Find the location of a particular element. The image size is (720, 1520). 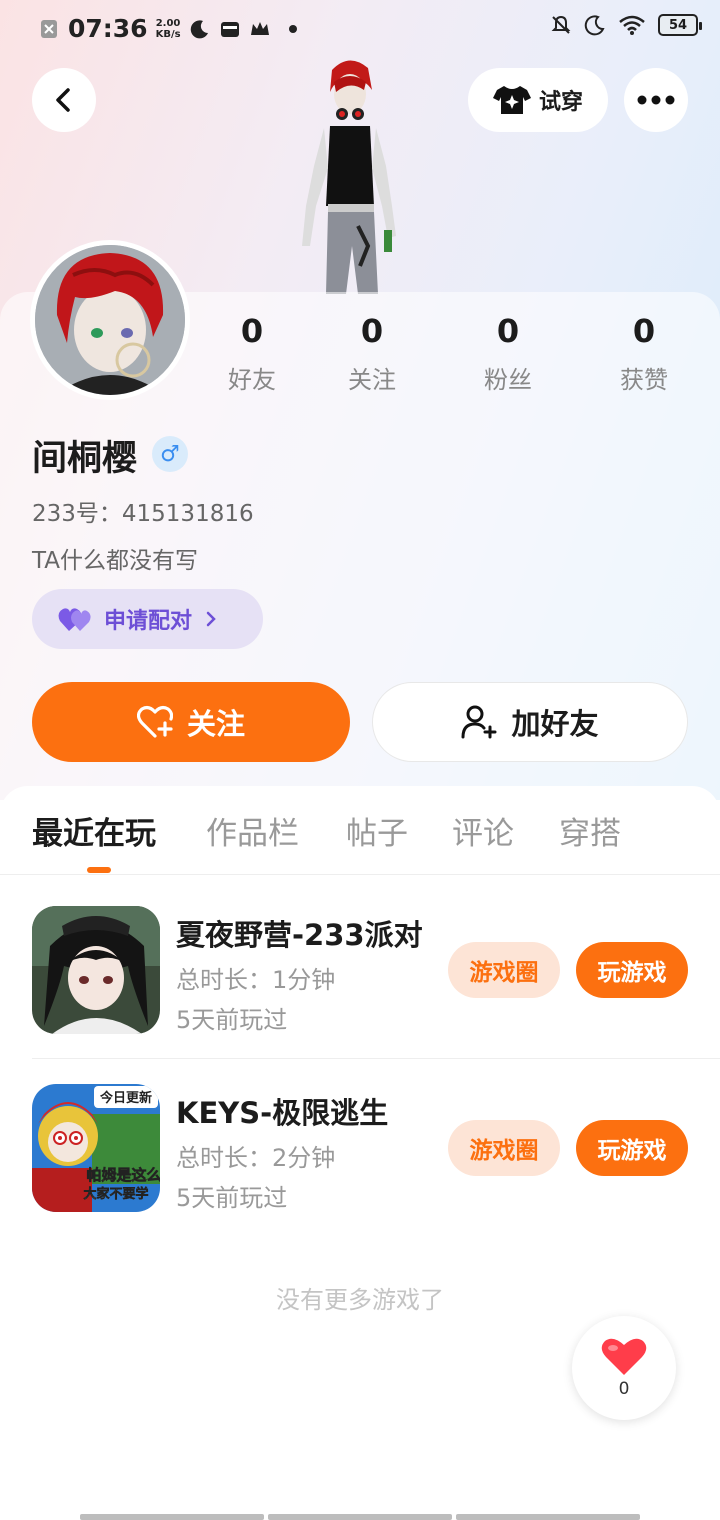

wifi-icon is located at coordinates (632, 25).